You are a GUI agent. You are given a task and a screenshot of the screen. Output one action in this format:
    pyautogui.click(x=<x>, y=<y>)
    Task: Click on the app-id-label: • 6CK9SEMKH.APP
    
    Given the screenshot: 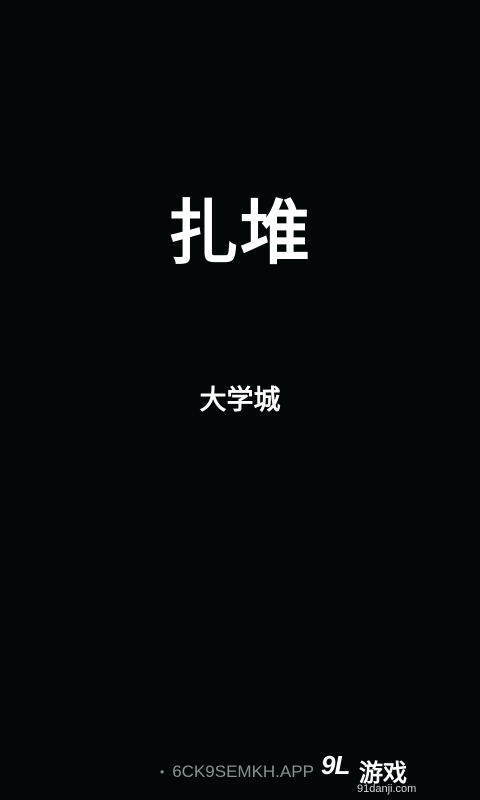 What is the action you would take?
    pyautogui.click(x=237, y=772)
    